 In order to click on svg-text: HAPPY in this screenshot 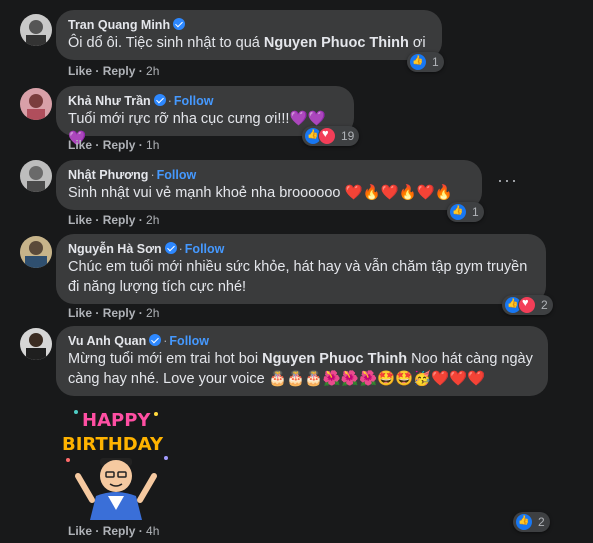, I will do `click(116, 420)`.